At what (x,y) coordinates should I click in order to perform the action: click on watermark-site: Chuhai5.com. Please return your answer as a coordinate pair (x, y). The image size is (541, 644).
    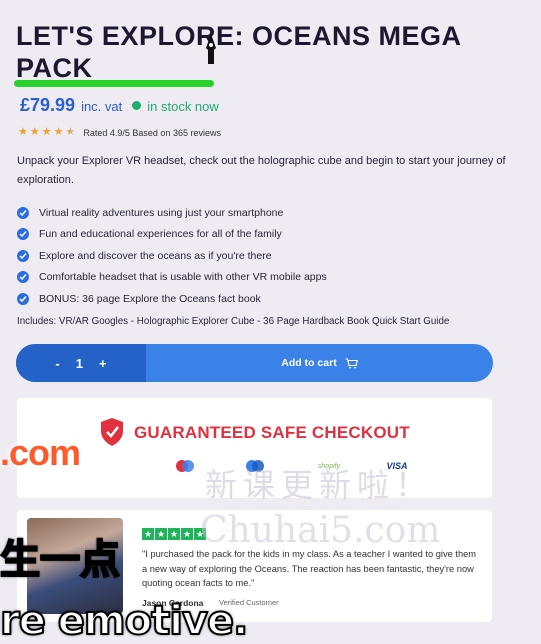
    Looking at the image, I should click on (320, 530).